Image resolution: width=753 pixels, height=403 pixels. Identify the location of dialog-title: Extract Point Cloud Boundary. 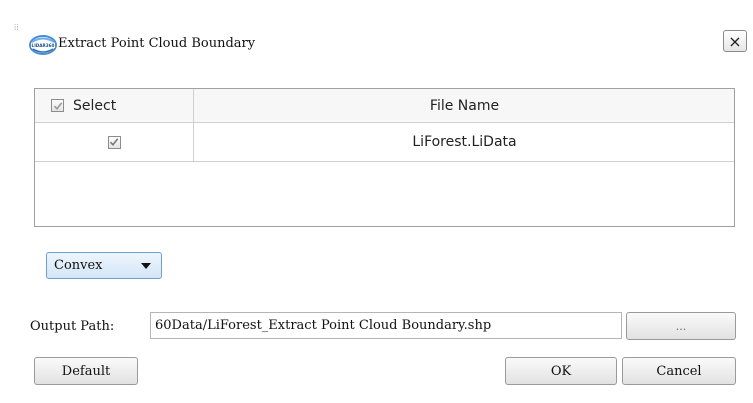
(157, 43).